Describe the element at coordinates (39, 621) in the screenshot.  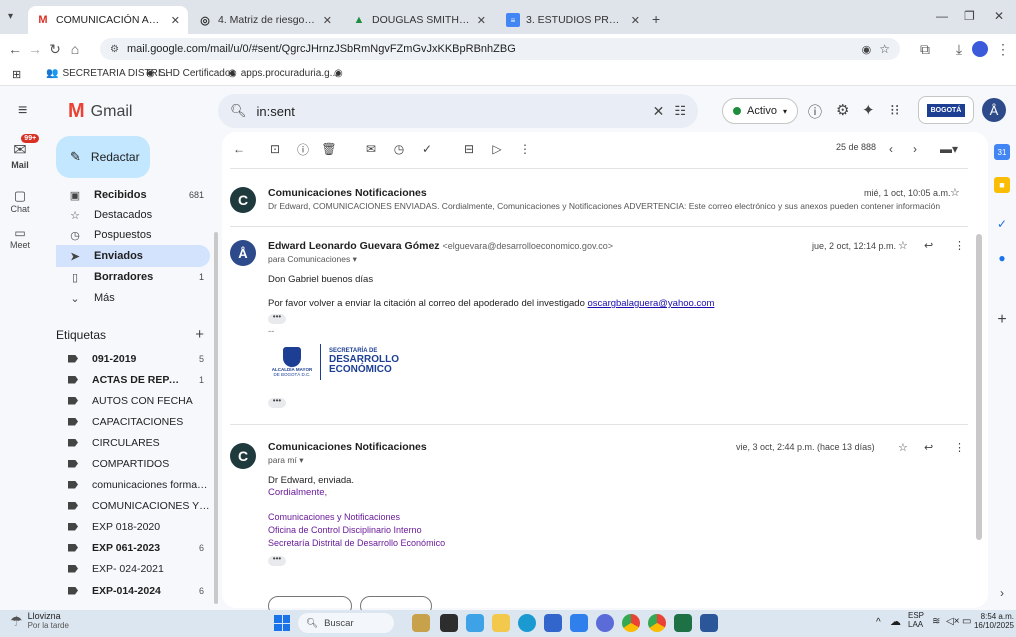
I see `weather-widget: ☂ Llovizna Por la tarde` at that location.